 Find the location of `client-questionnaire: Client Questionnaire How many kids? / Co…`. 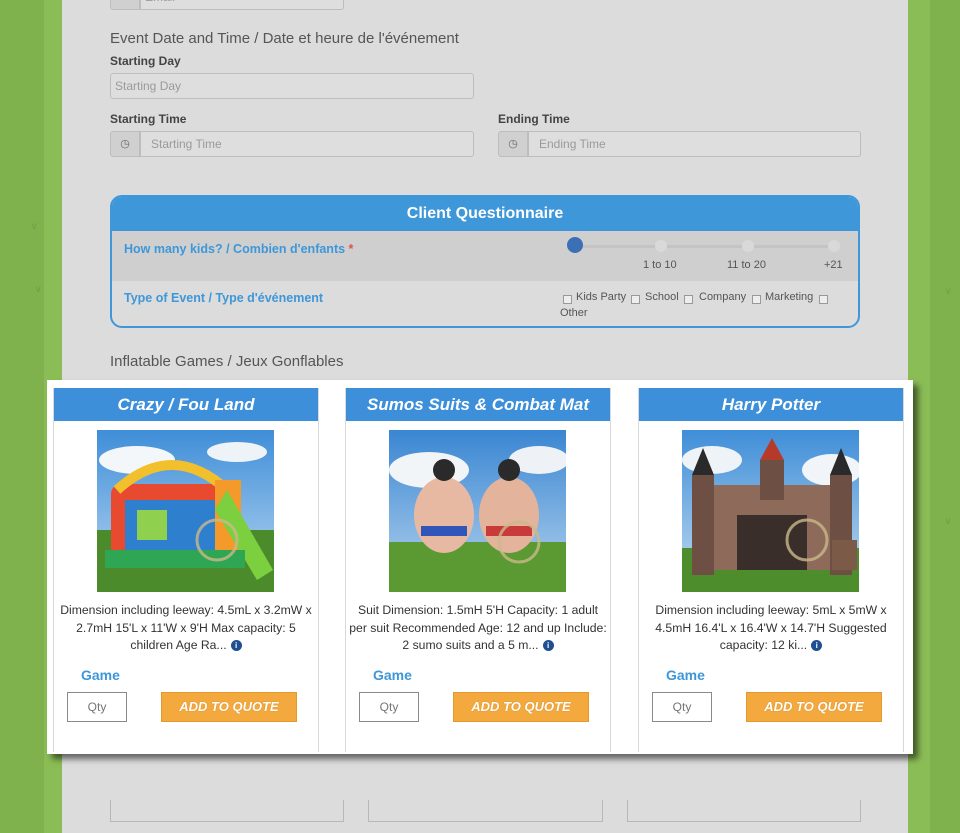

client-questionnaire: Client Questionnaire How many kids? / Co… is located at coordinates (485, 261).